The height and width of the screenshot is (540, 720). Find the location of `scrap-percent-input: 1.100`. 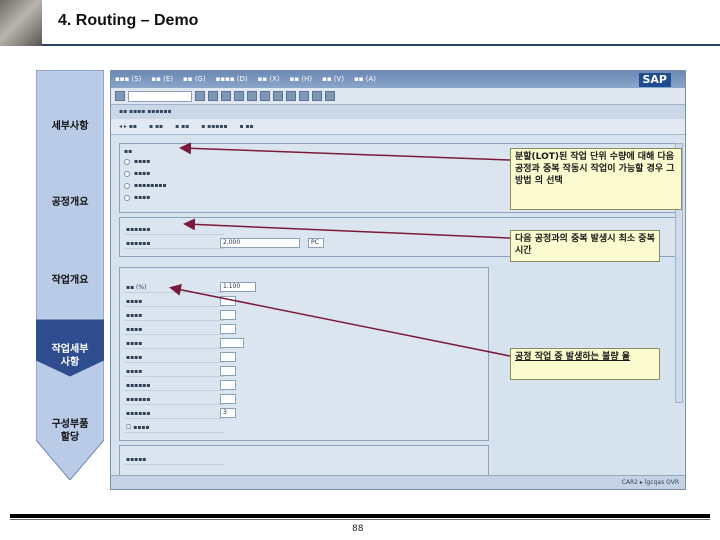

scrap-percent-input: 1.100 is located at coordinates (238, 287).